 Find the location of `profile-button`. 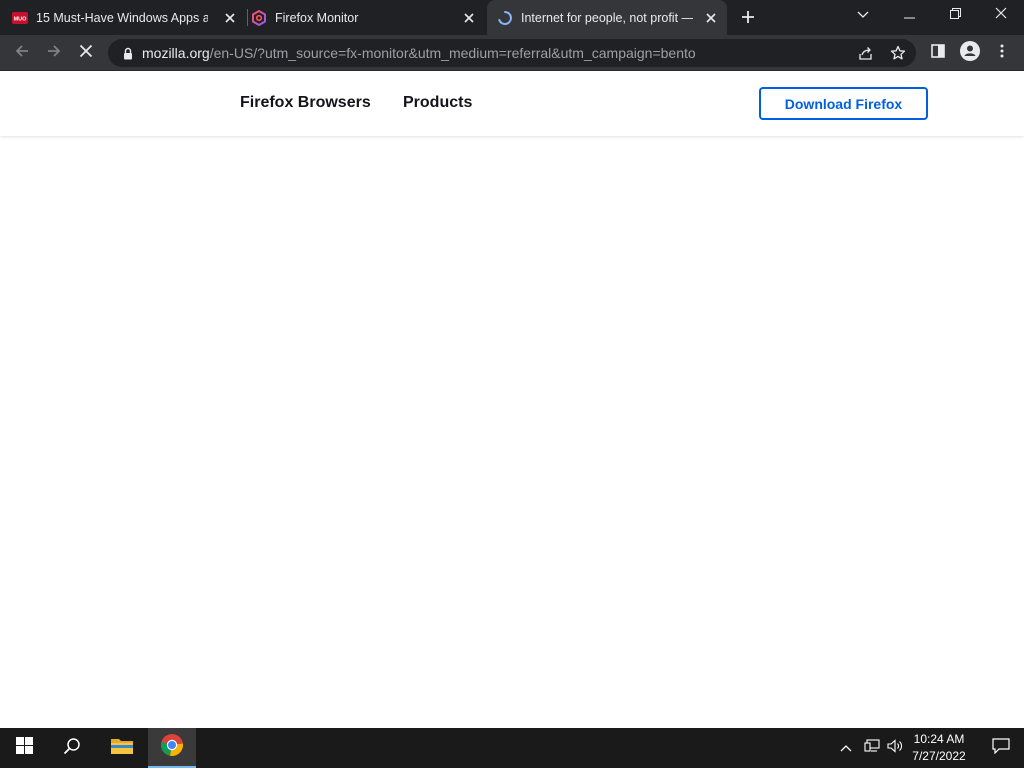

profile-button is located at coordinates (970, 53).